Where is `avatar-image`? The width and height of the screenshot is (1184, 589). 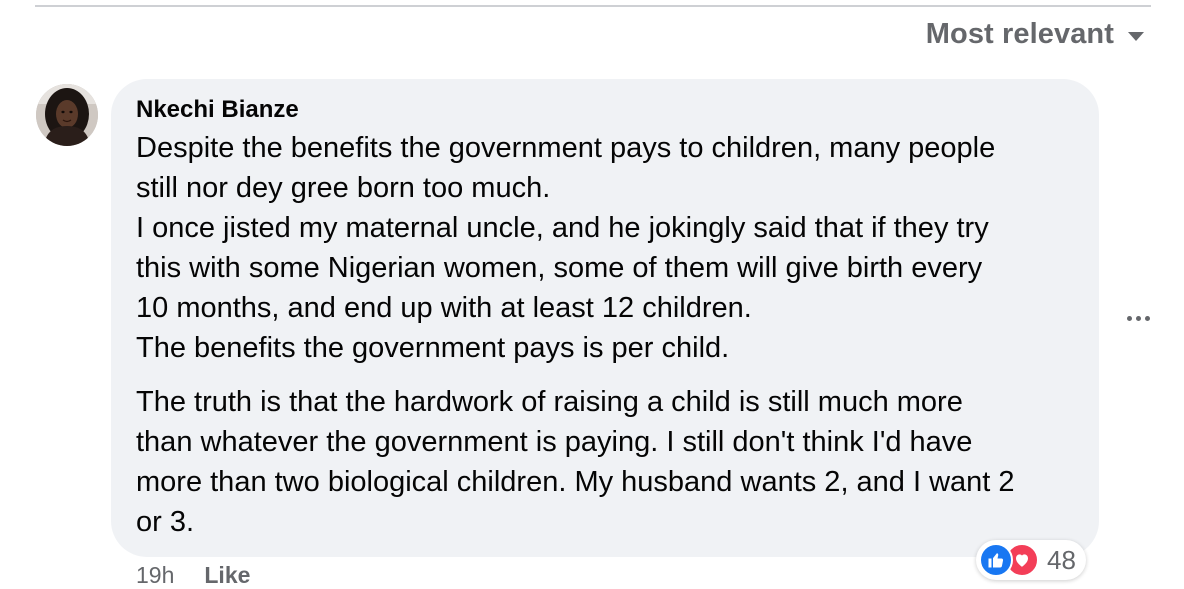 avatar-image is located at coordinates (67, 115).